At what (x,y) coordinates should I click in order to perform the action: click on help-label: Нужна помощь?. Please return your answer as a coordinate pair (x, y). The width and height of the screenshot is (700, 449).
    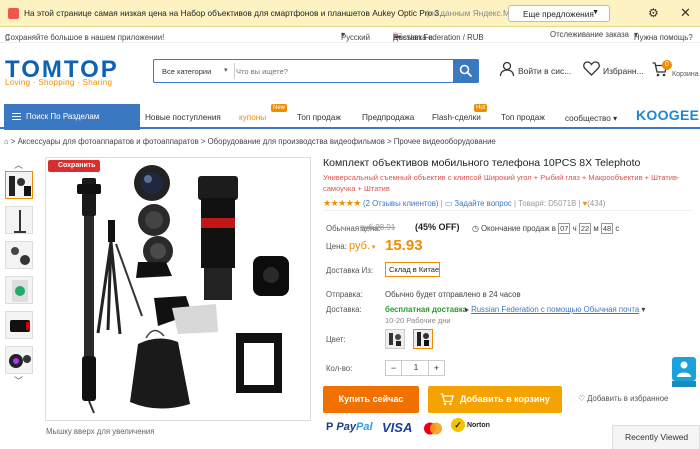
    Looking at the image, I should click on (663, 37).